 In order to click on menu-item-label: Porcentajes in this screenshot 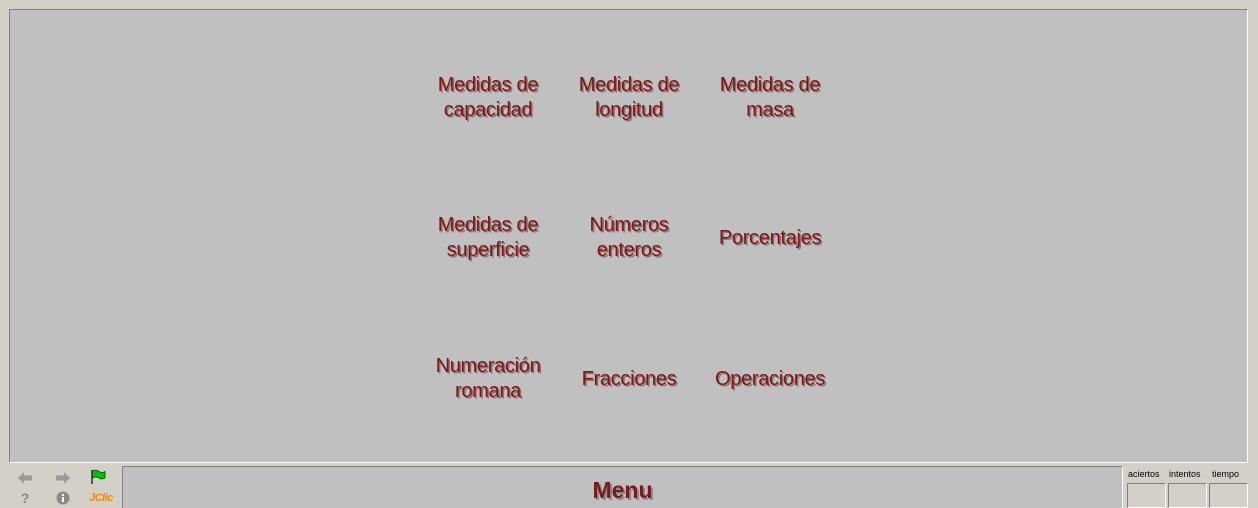, I will do `click(770, 237)`.